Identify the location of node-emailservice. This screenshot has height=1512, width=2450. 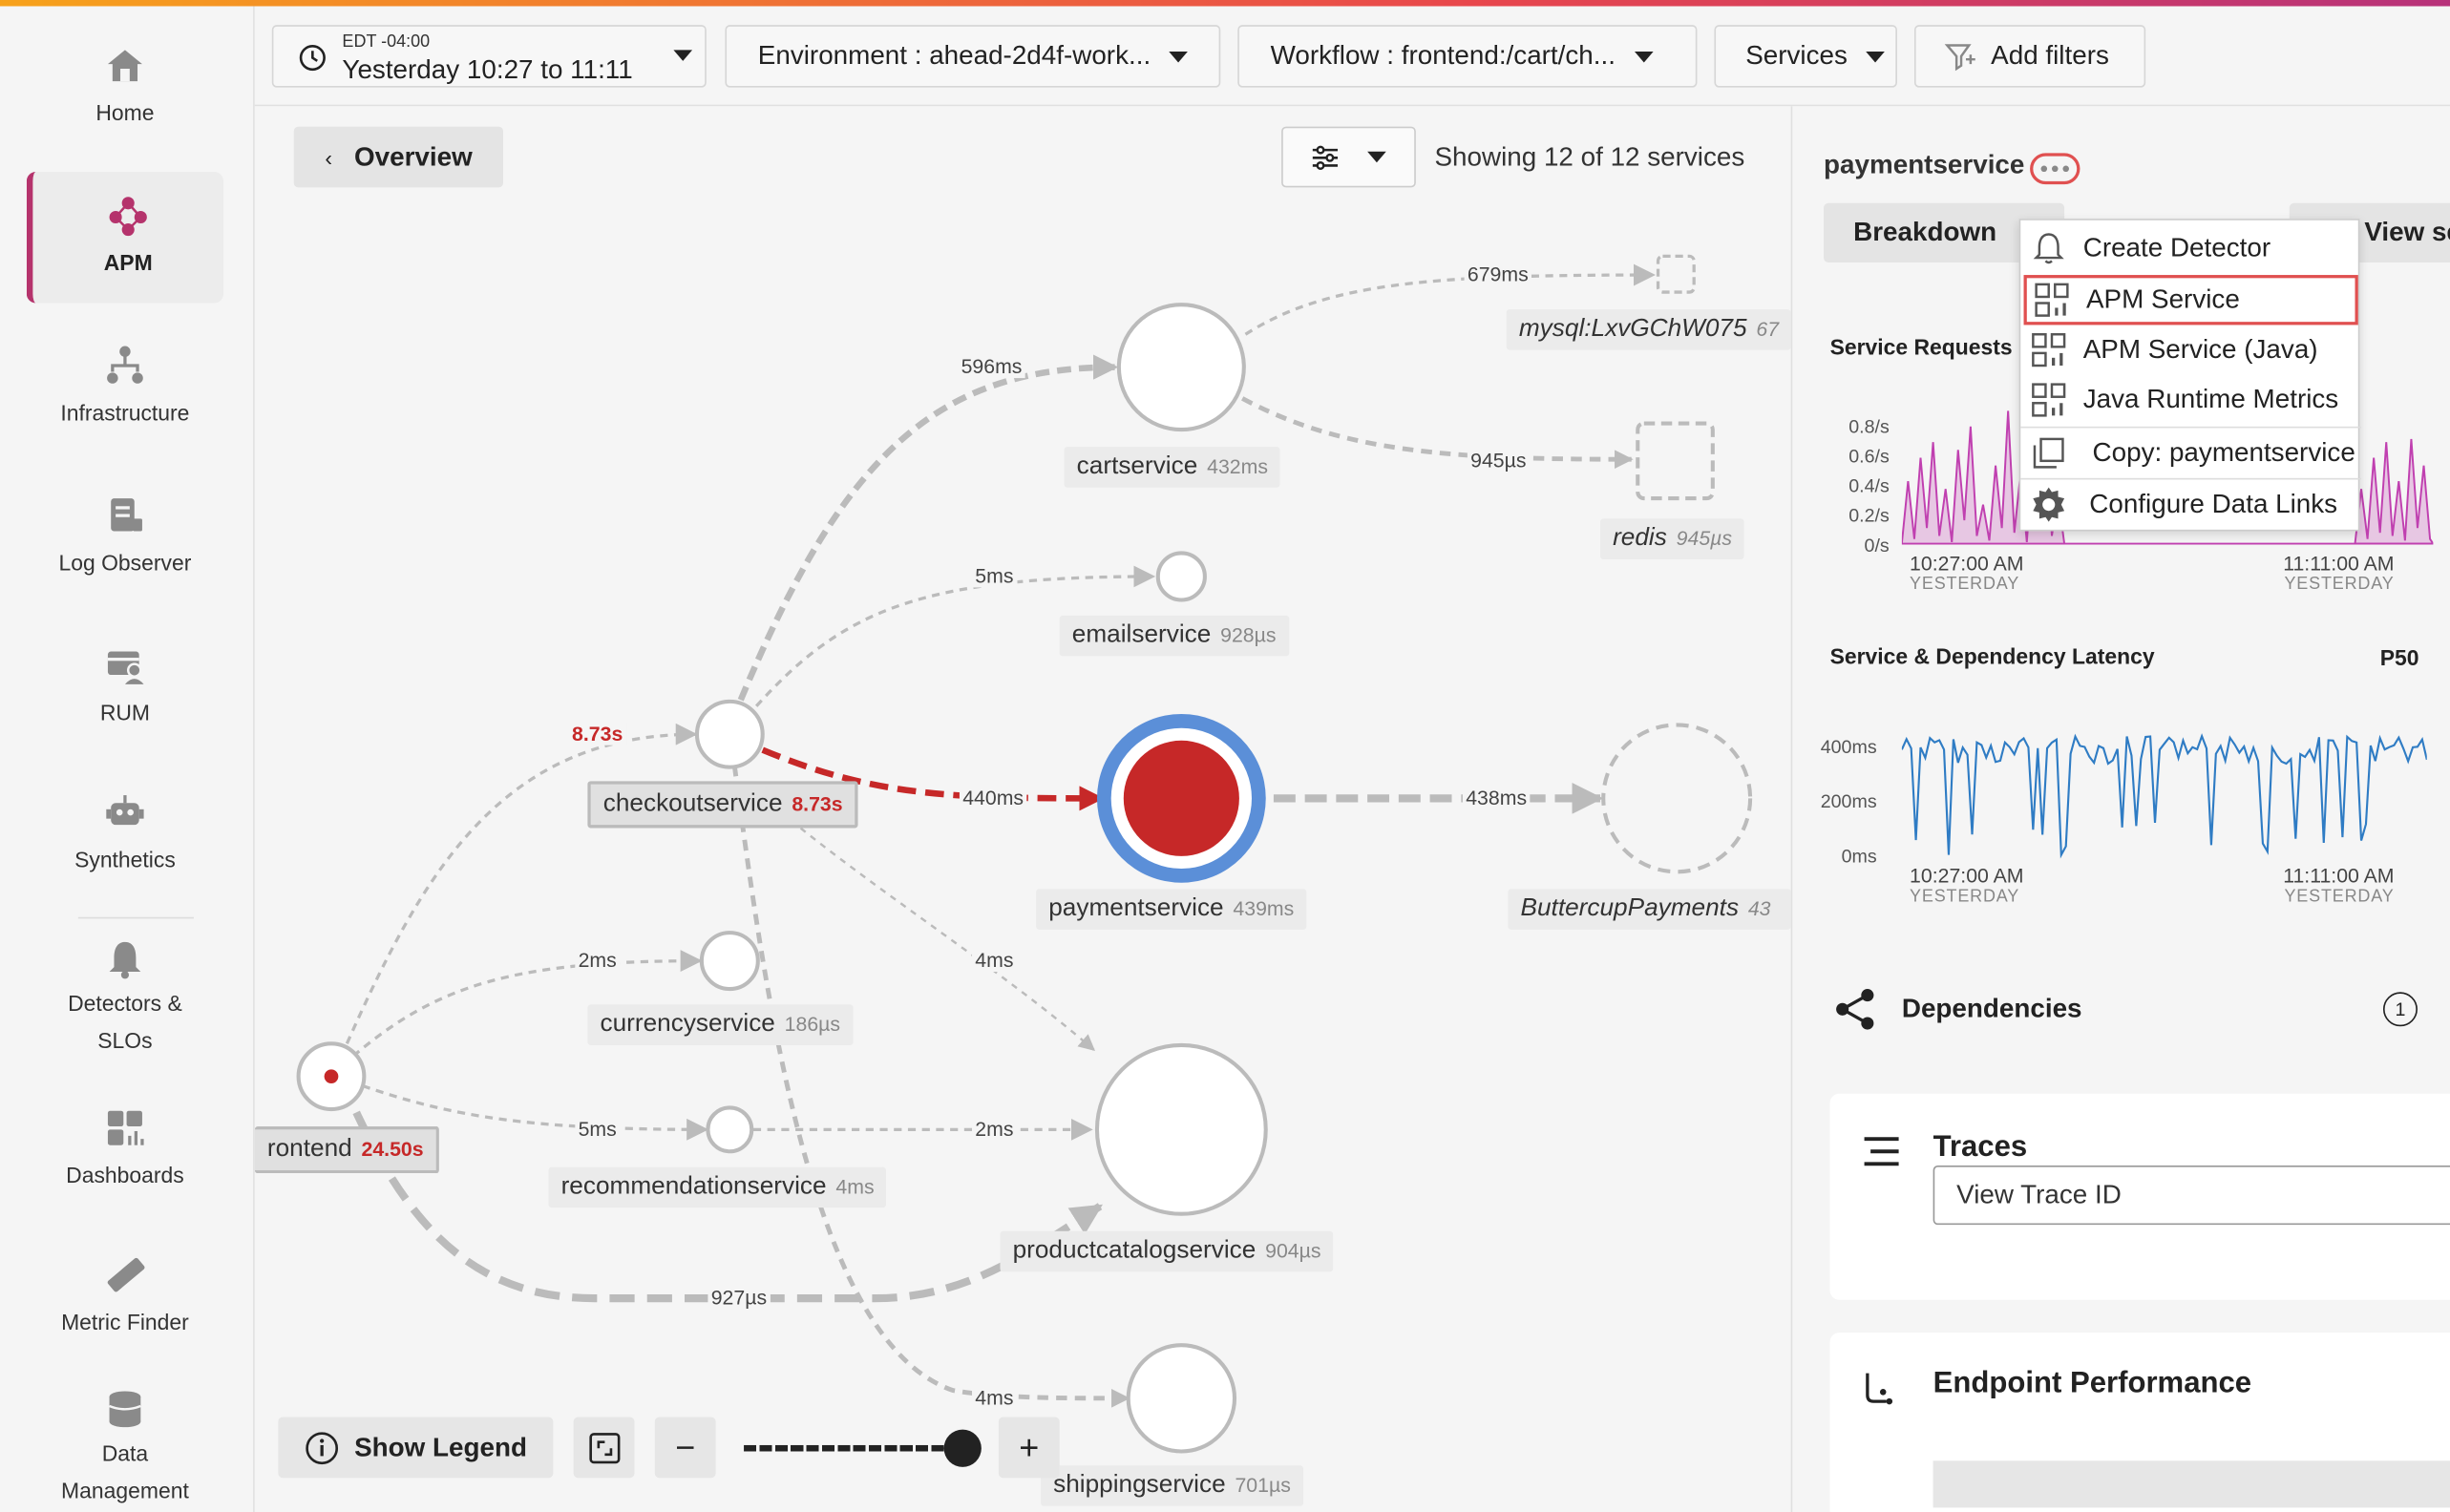
(1181, 576).